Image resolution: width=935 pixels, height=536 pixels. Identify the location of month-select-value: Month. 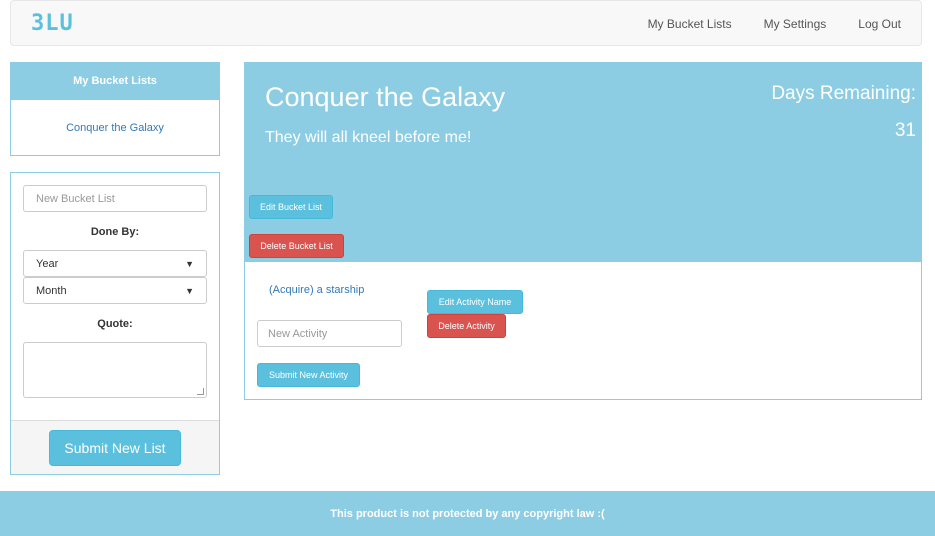
(51, 290).